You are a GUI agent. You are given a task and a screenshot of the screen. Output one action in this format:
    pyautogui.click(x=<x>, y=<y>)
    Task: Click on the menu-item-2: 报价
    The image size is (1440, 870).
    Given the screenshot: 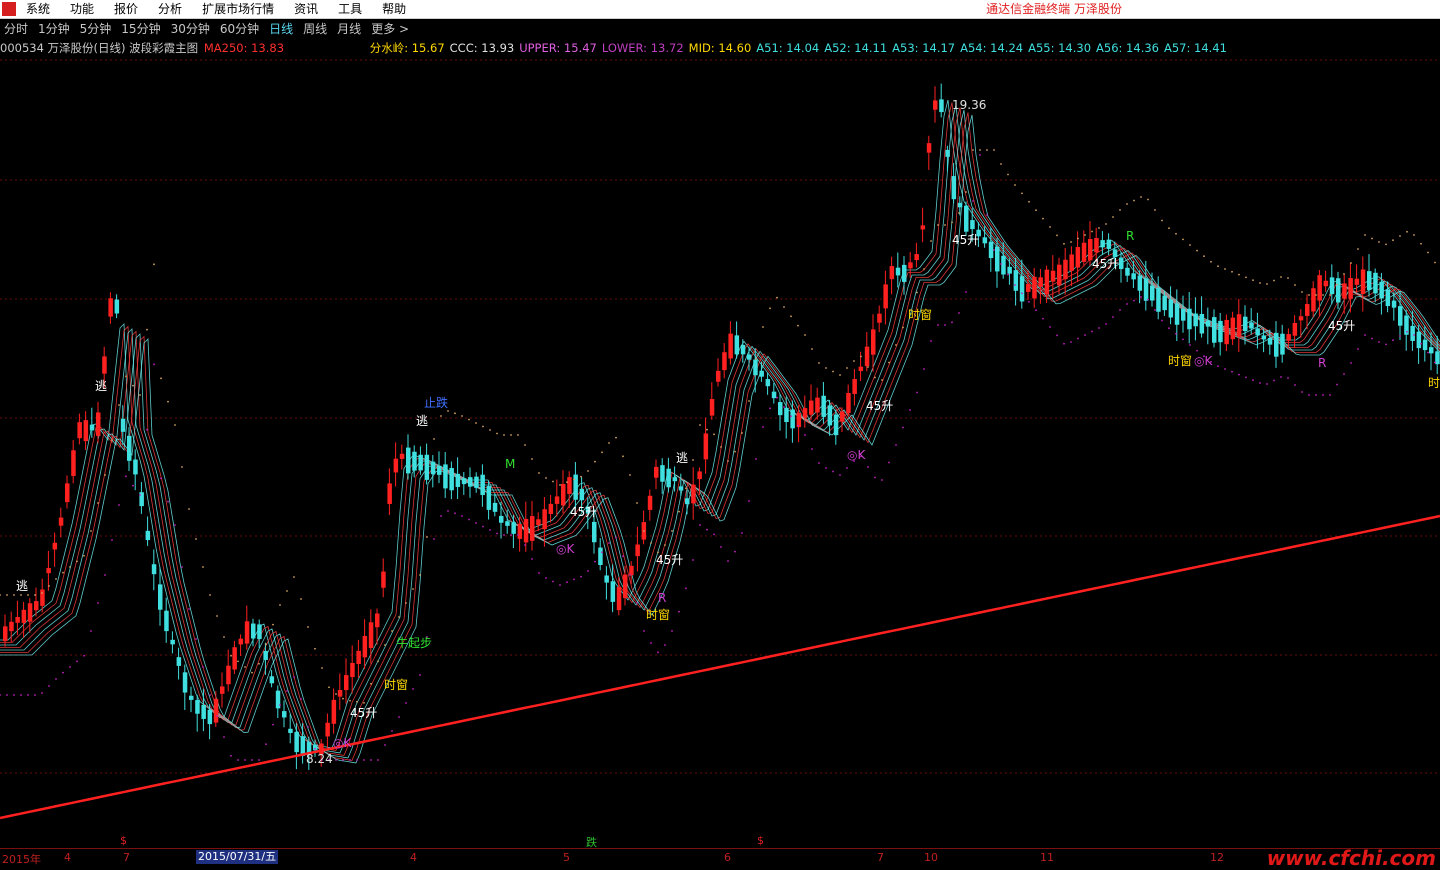 What is the action you would take?
    pyautogui.click(x=126, y=9)
    